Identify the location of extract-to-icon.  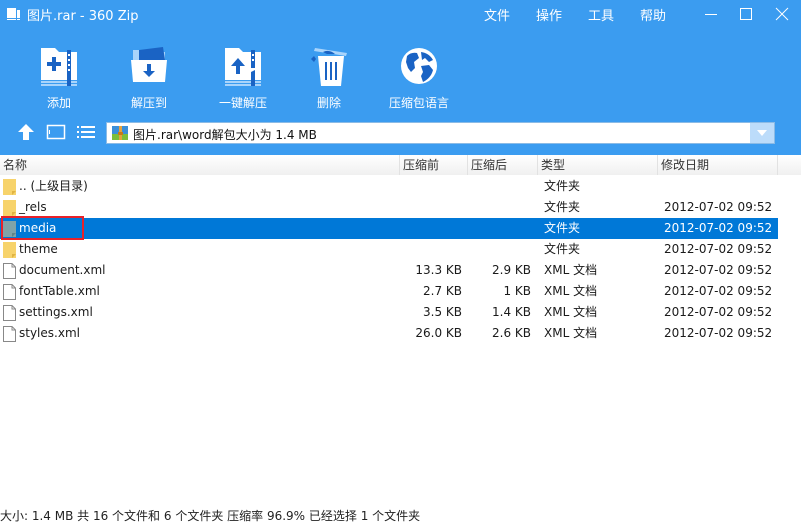
(149, 64).